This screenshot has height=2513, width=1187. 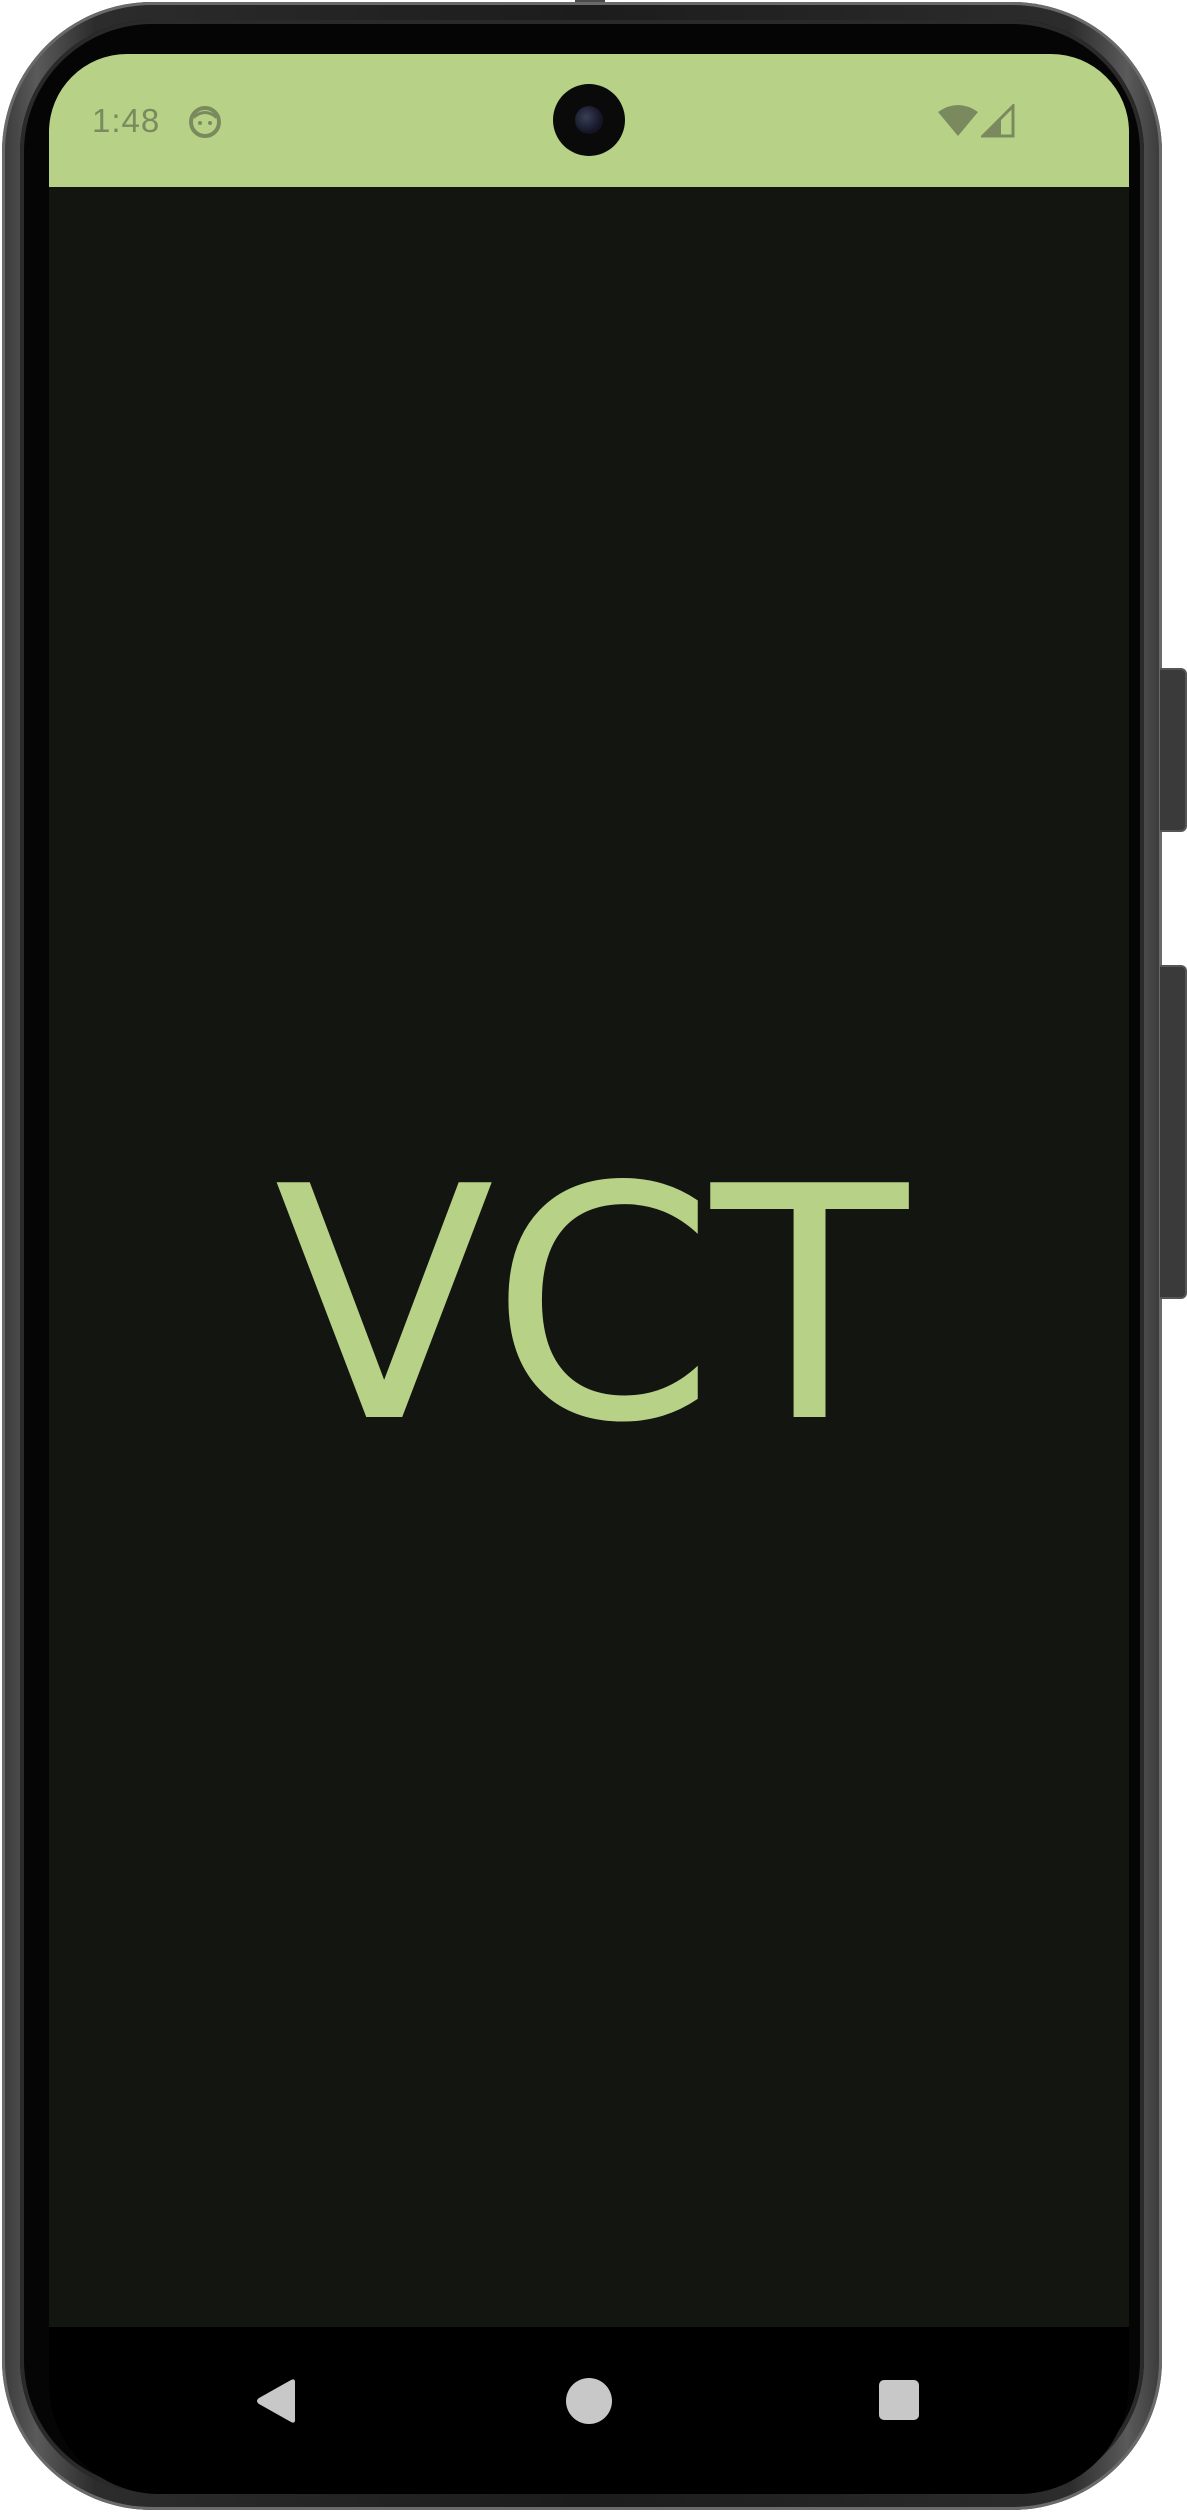 I want to click on face-icon, so click(x=205, y=122).